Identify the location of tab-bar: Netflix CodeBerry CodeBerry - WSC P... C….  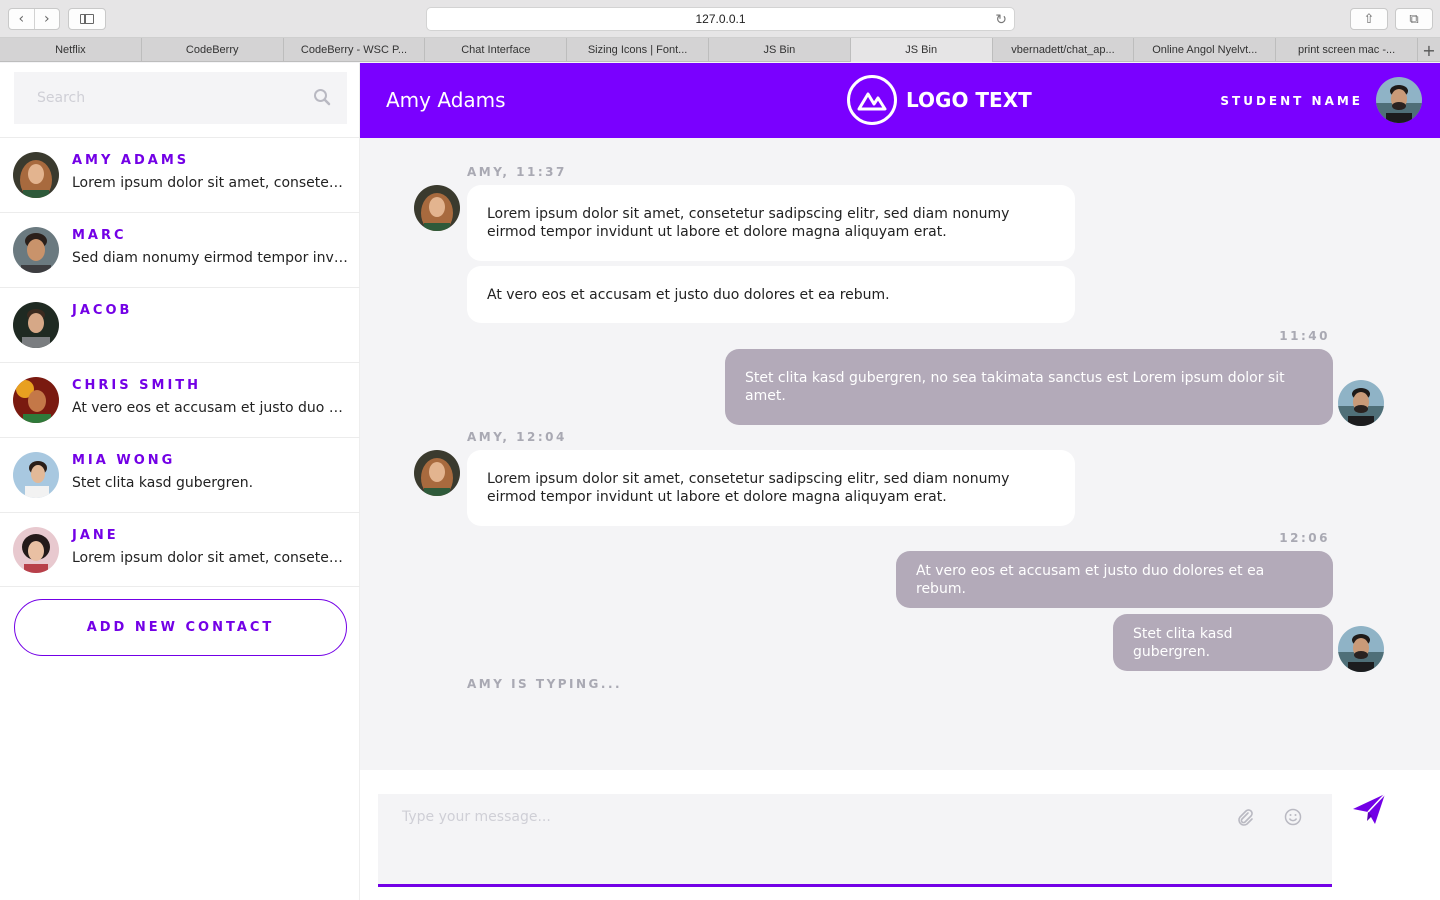
(720, 50).